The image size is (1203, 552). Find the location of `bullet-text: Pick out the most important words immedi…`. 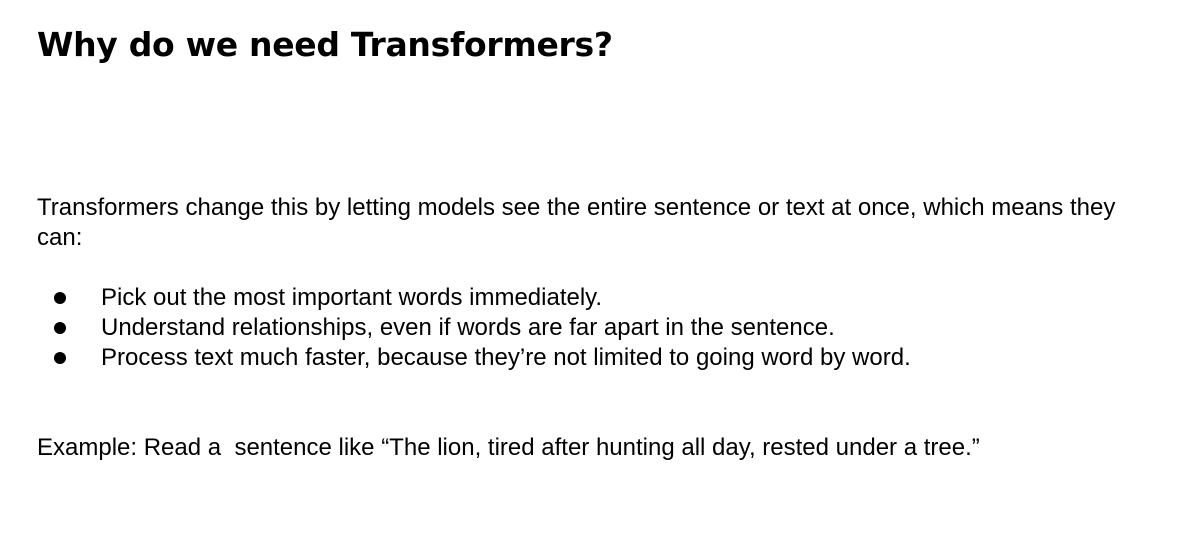

bullet-text: Pick out the most important words immedi… is located at coordinates (352, 297).